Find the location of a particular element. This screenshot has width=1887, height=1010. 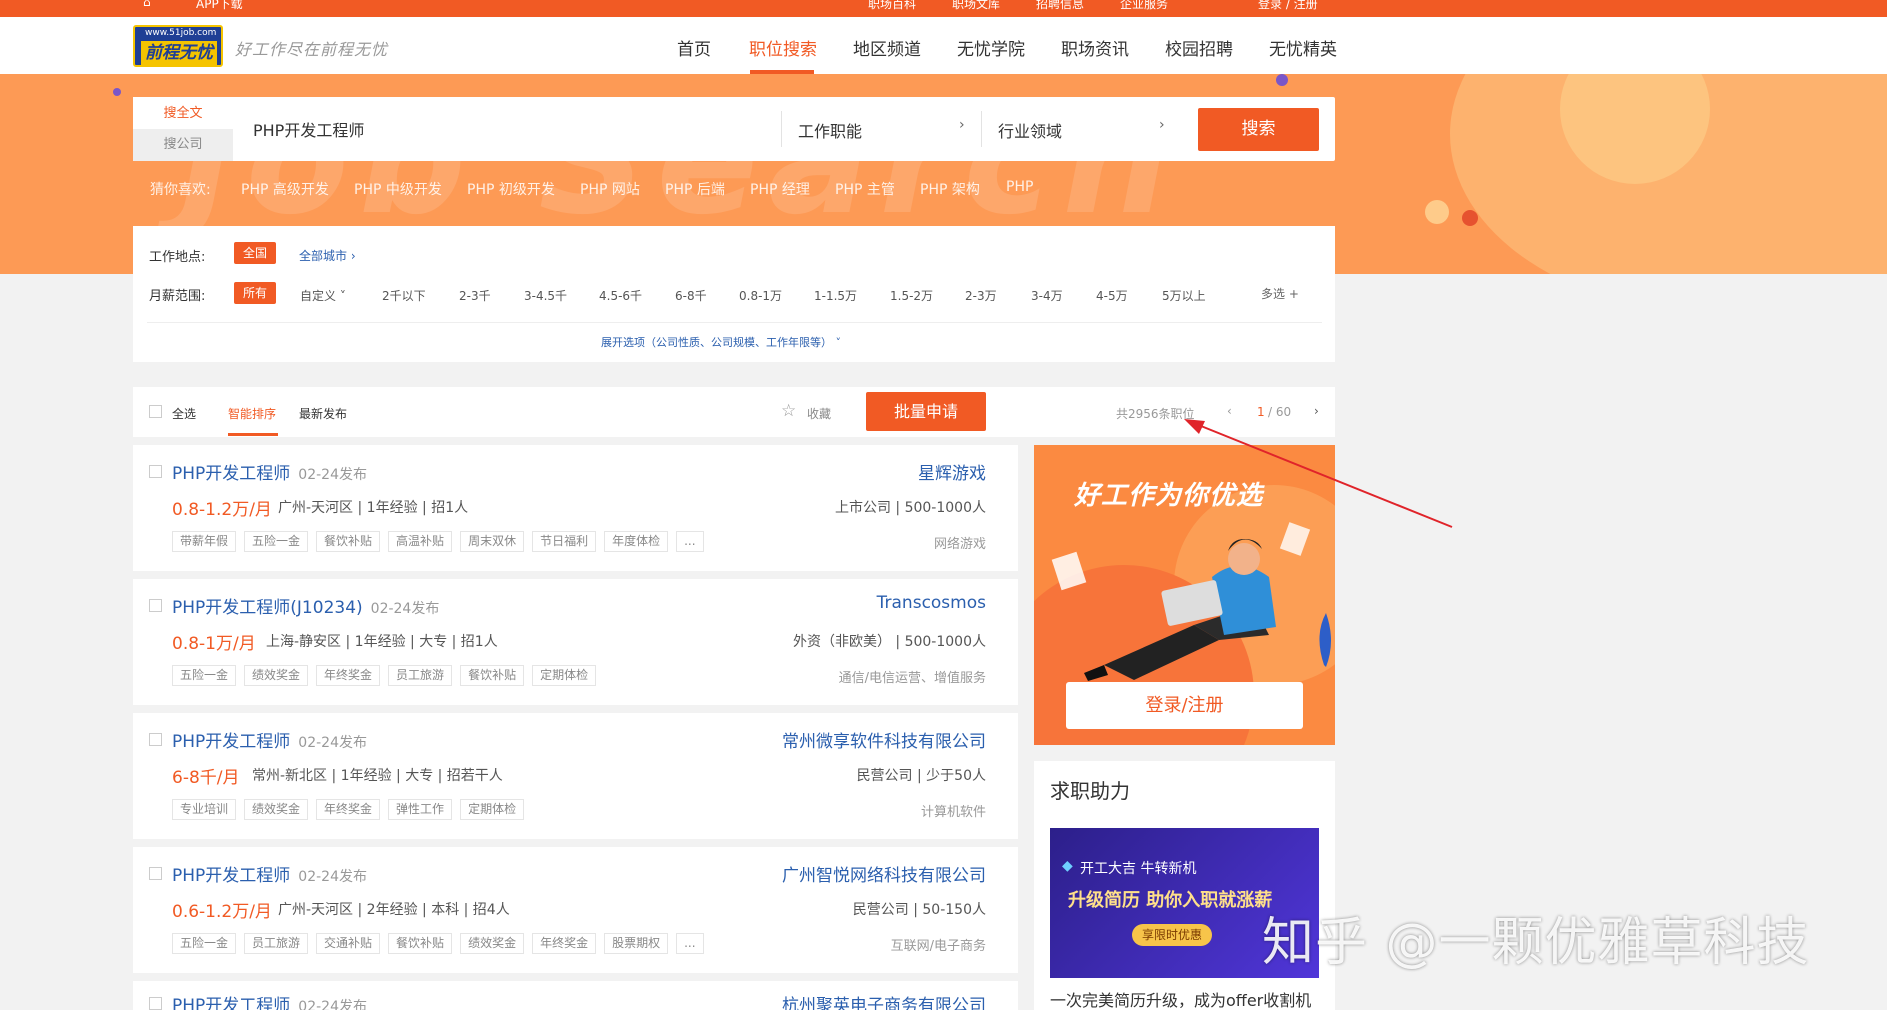

zhihu-watermark: 知乎 @一颗优雅草科技 is located at coordinates (1536, 943).